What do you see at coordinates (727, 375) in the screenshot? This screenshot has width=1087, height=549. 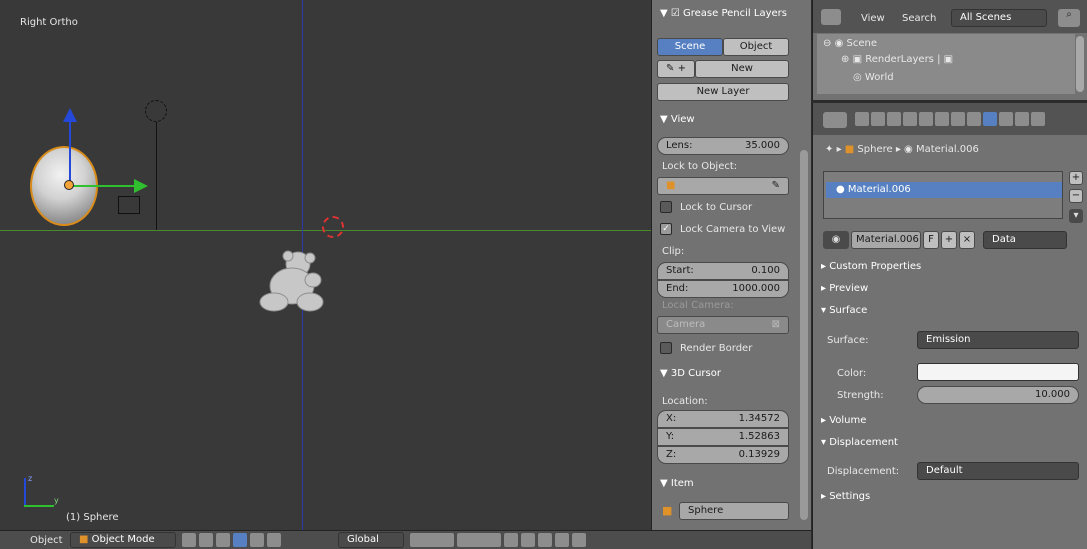 I see `3d-cursor-header: ▼ 3D Cursor` at bounding box center [727, 375].